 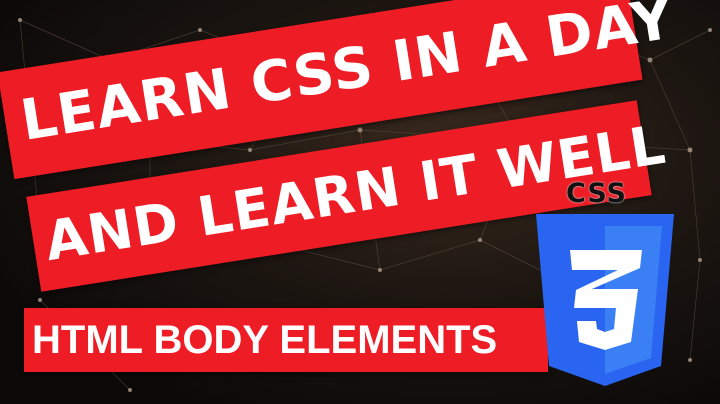 I want to click on subtitle-banner: HTML BODY ELEMENTS, so click(x=286, y=340).